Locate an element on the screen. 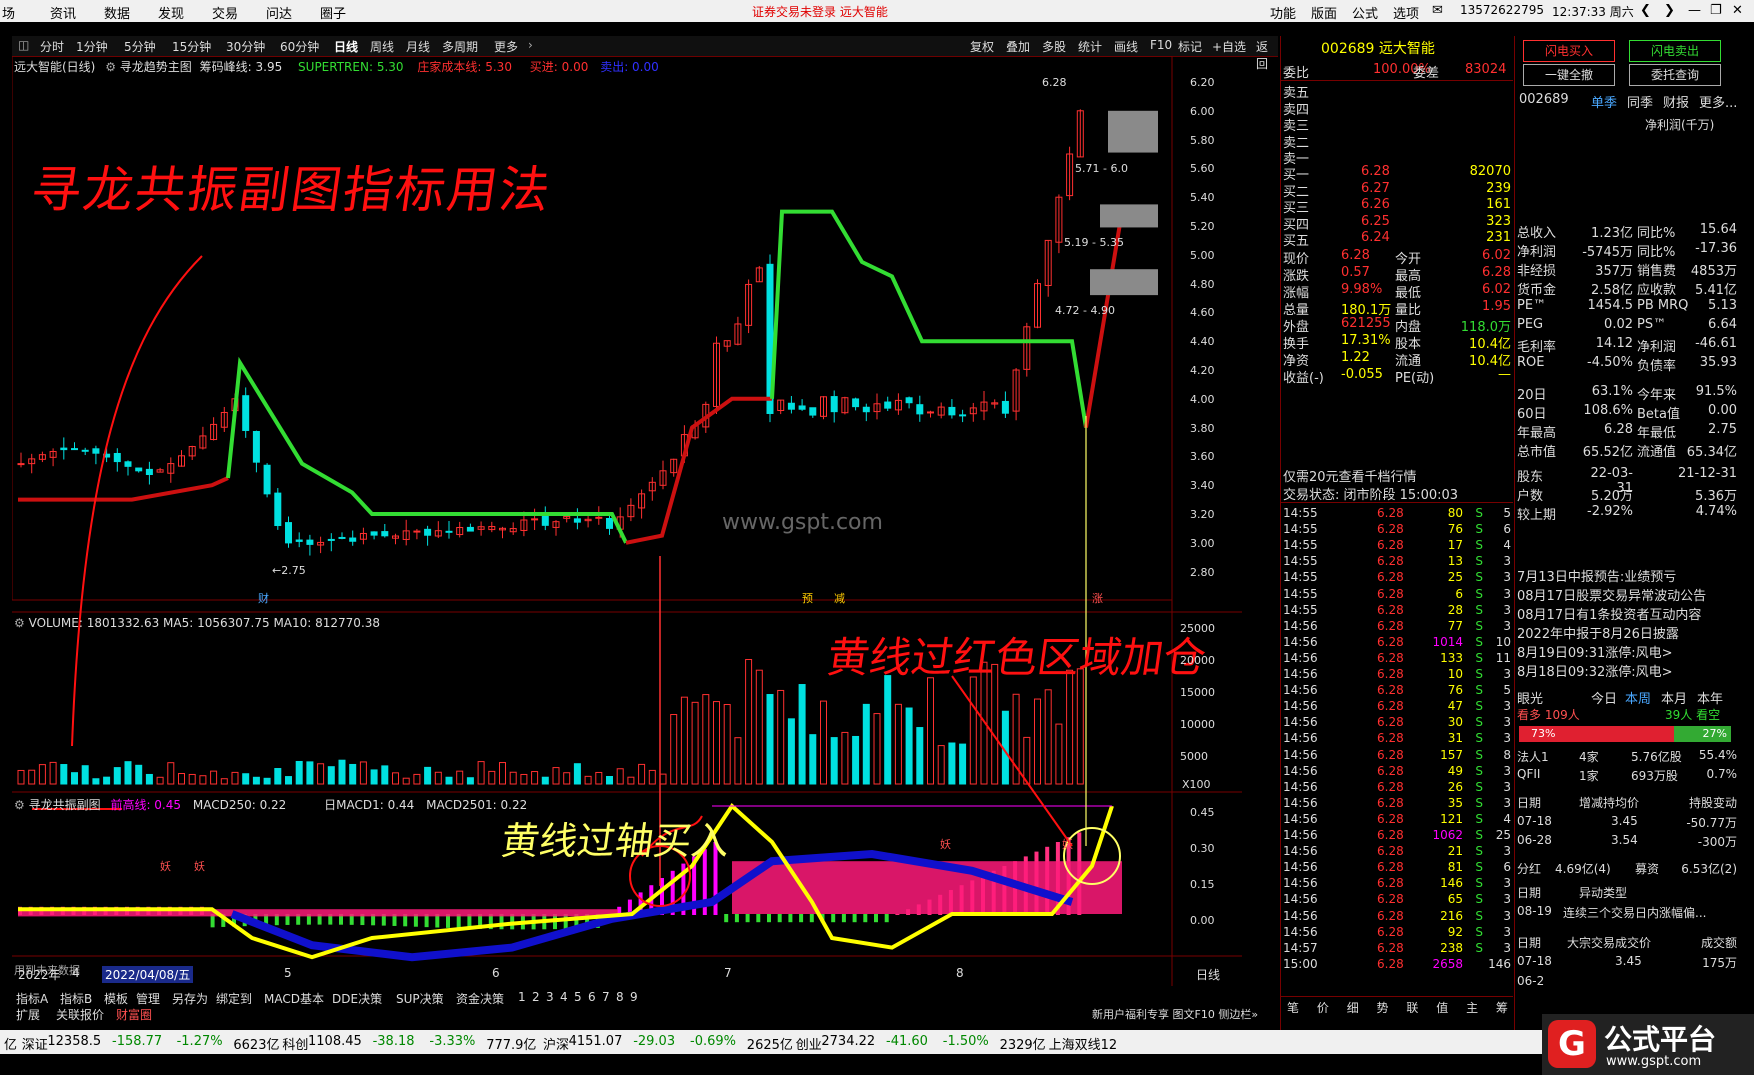 This screenshot has height=1075, width=1754. mail-icon: ✉ is located at coordinates (1437, 10).